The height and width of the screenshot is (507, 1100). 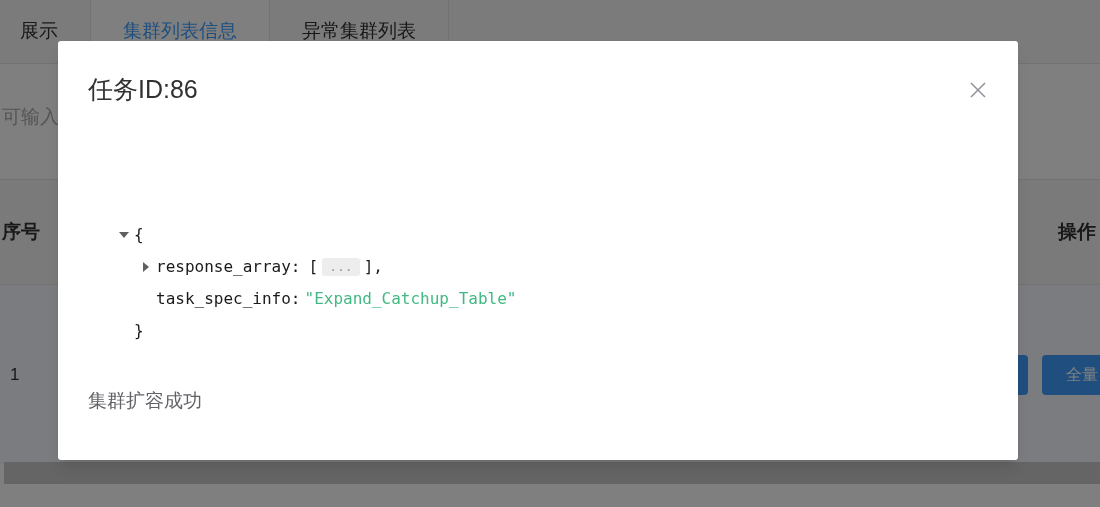 What do you see at coordinates (228, 266) in the screenshot?
I see `json-key: response_array:` at bounding box center [228, 266].